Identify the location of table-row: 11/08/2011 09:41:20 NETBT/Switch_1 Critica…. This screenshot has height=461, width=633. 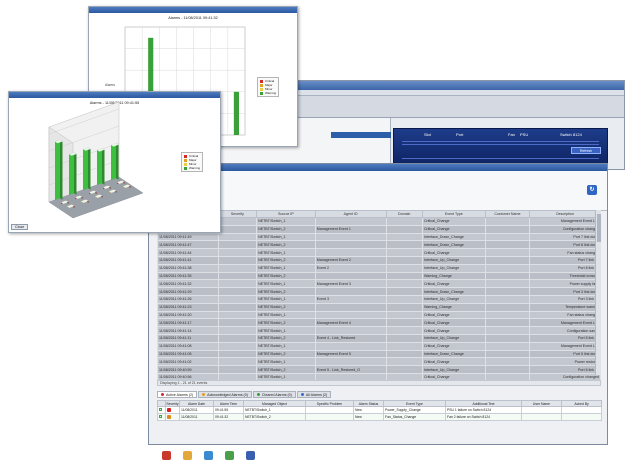
(379, 315).